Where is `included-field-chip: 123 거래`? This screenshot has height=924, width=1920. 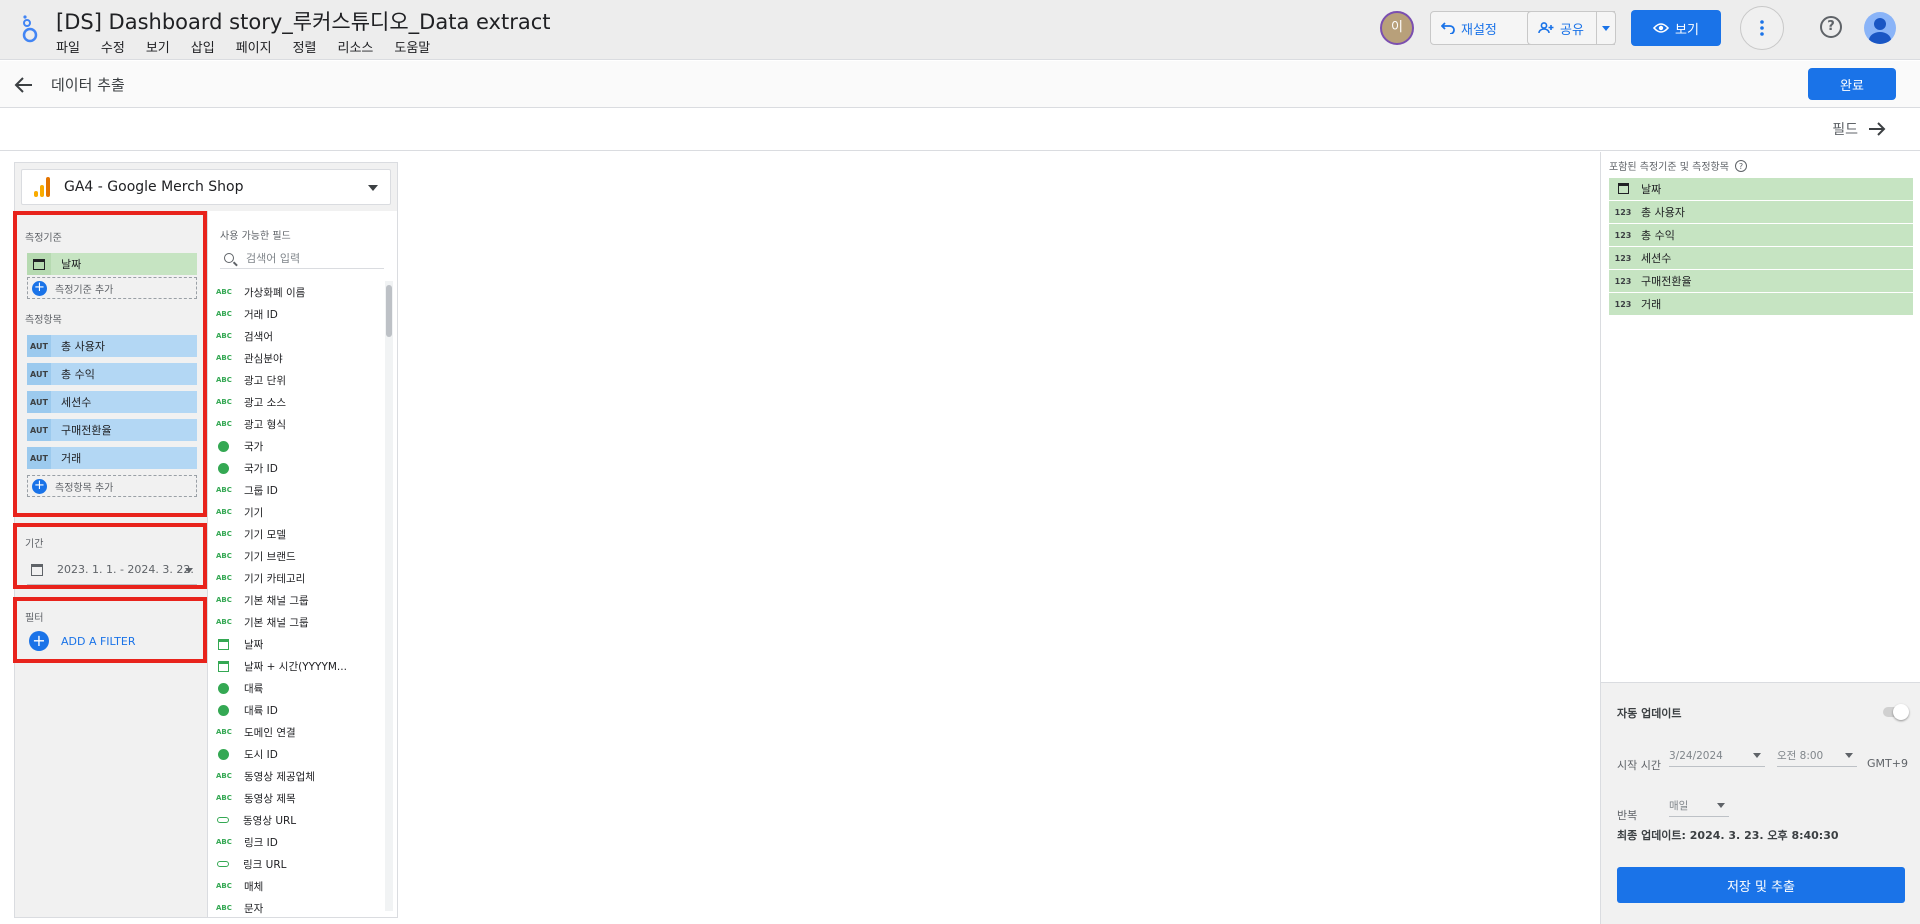
included-field-chip: 123 거래 is located at coordinates (1761, 304).